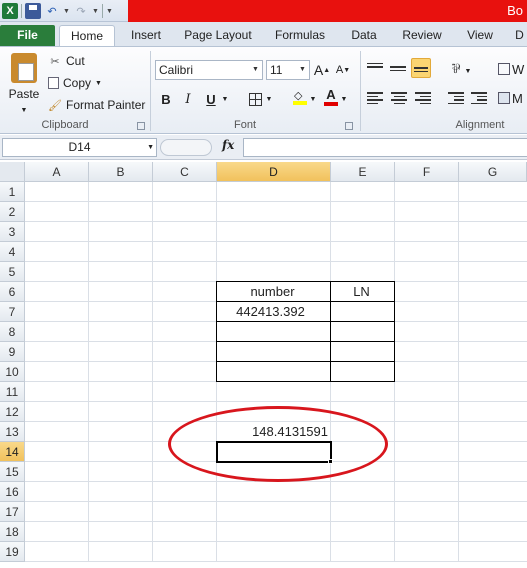 The height and width of the screenshot is (568, 527). Describe the element at coordinates (225, 99) in the screenshot. I see `underline-dropdown-icon: ▼` at that location.